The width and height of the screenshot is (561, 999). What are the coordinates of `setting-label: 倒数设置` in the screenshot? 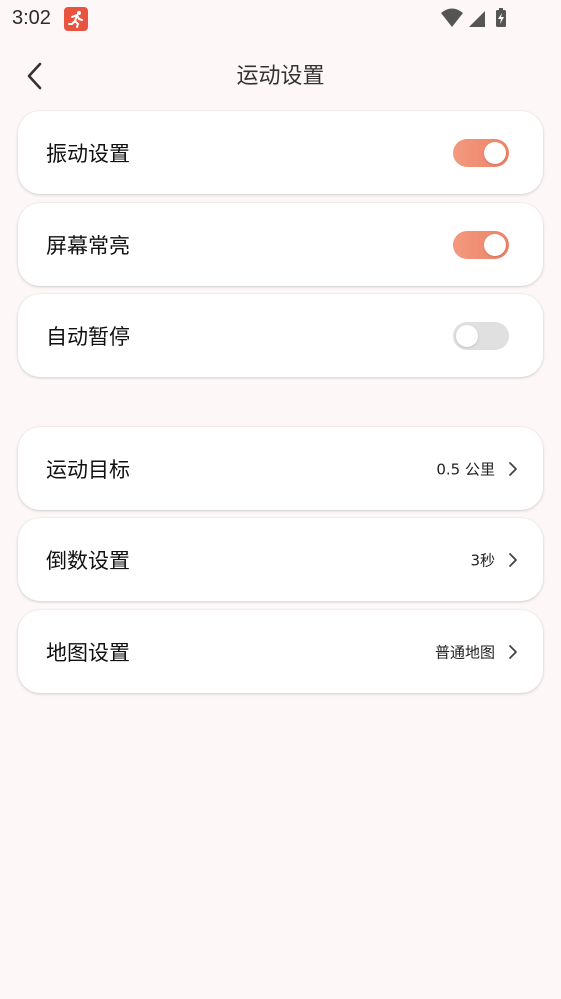 It's located at (88, 560).